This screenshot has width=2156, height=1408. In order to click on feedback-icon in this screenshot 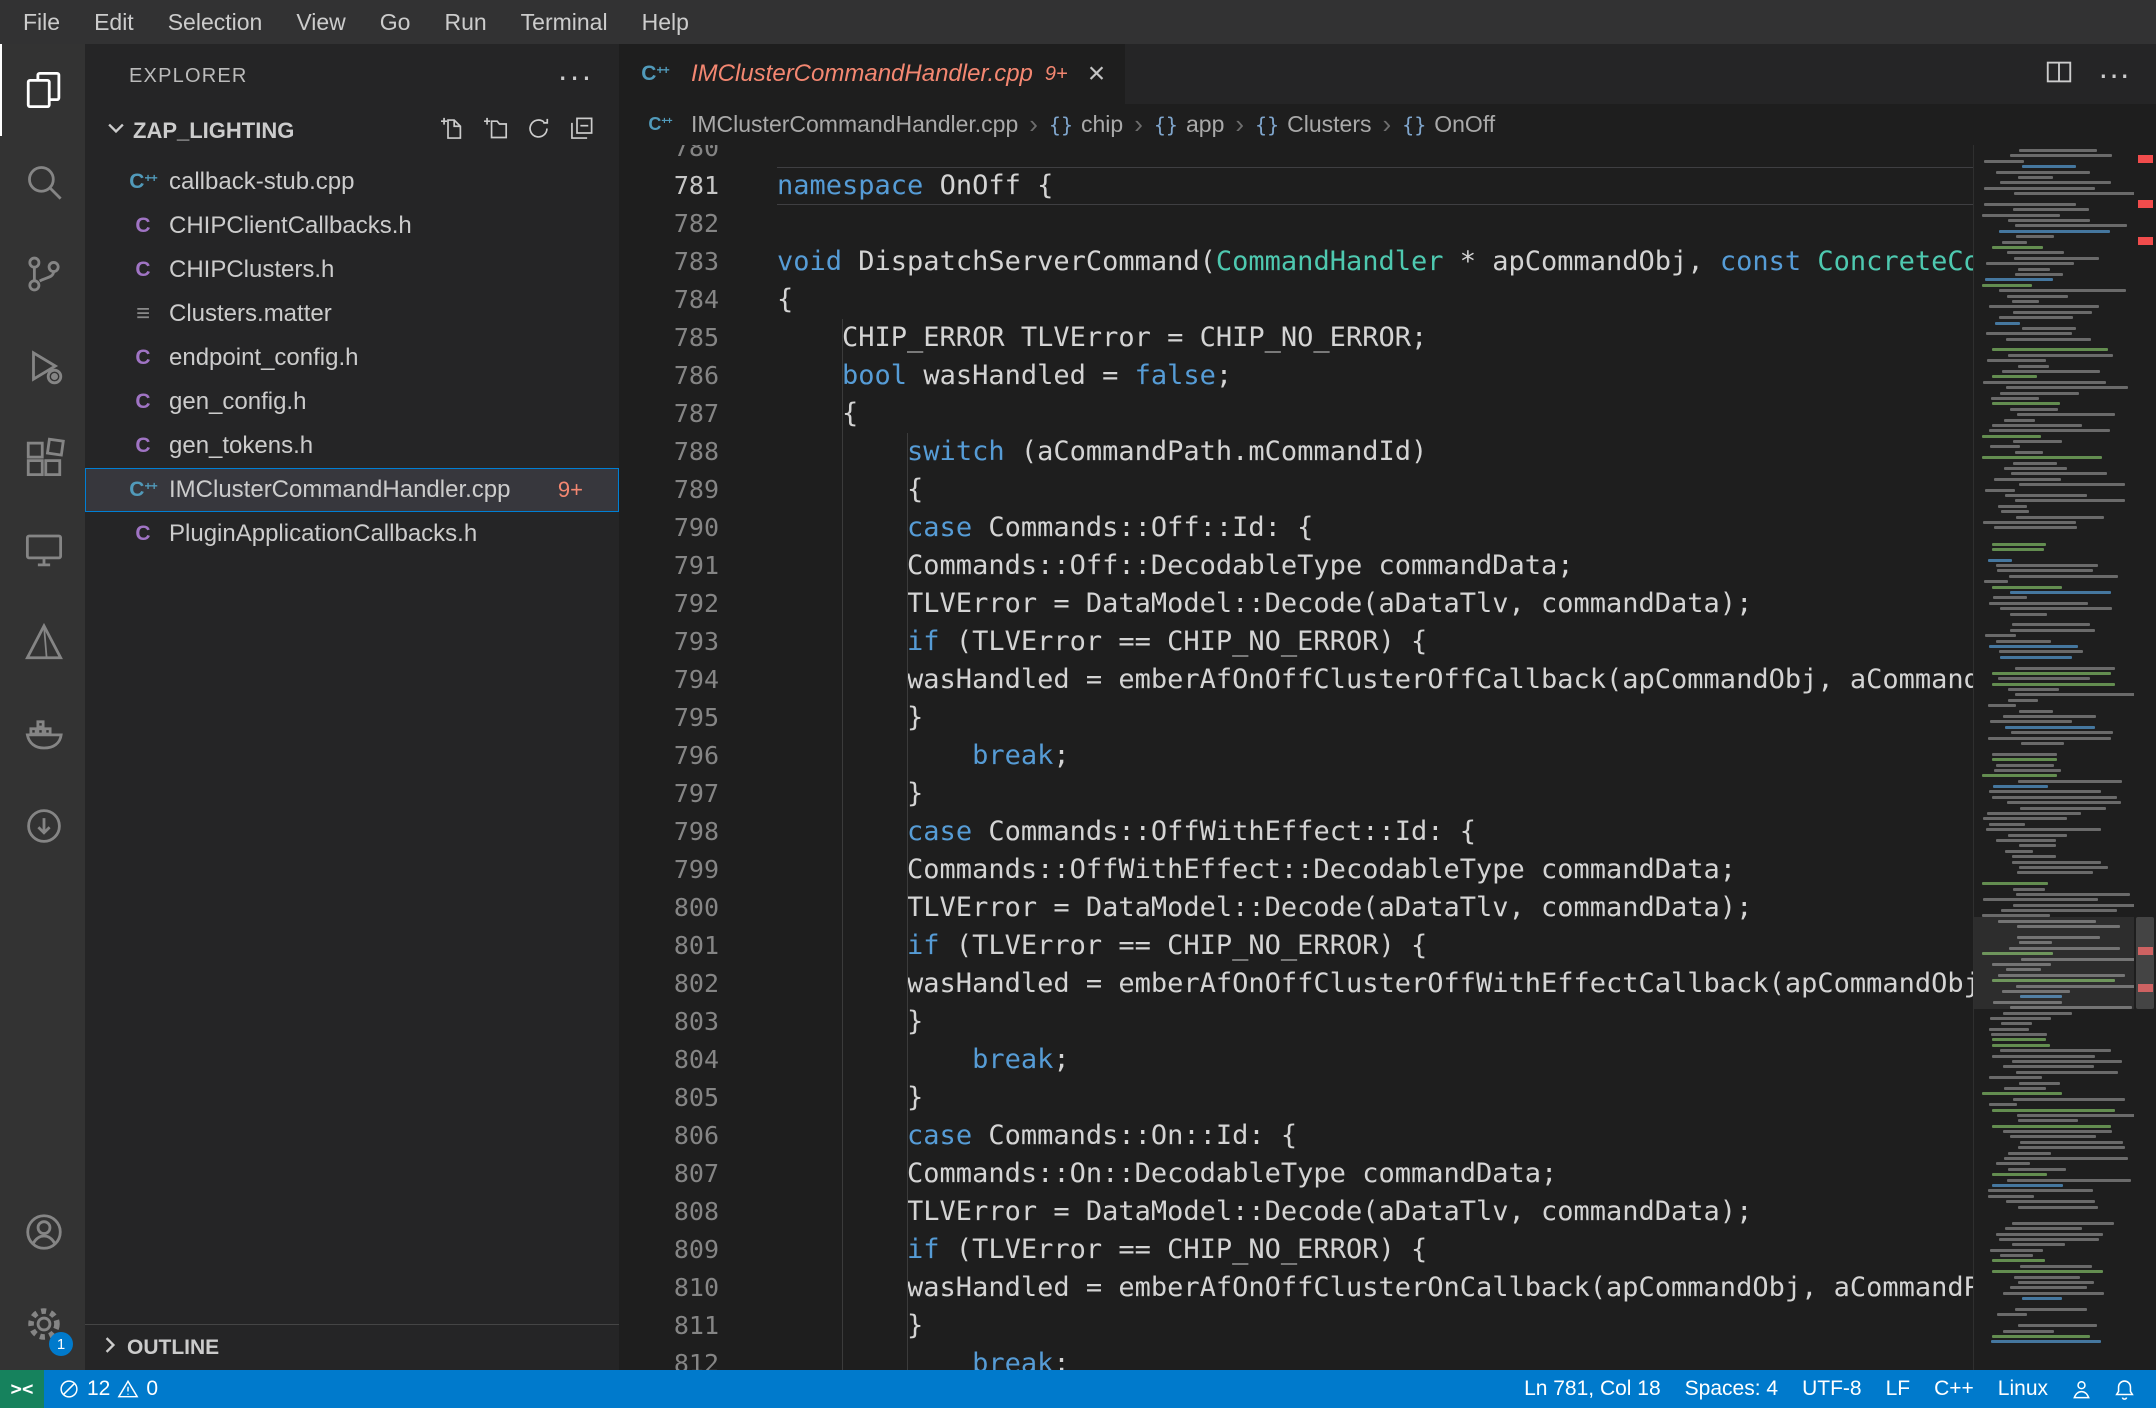, I will do `click(2081, 1389)`.